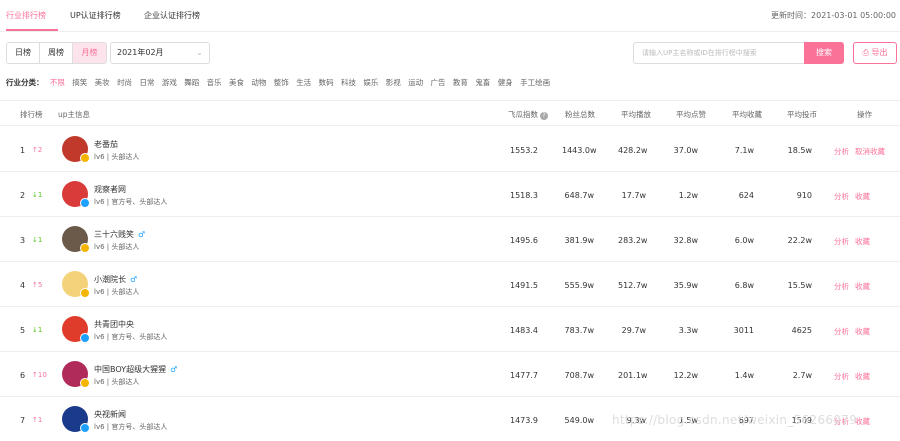 This screenshot has width=900, height=441. Describe the element at coordinates (735, 420) in the screenshot. I see `watermark: https://blog.csdn.net/weixin_56266079` at that location.